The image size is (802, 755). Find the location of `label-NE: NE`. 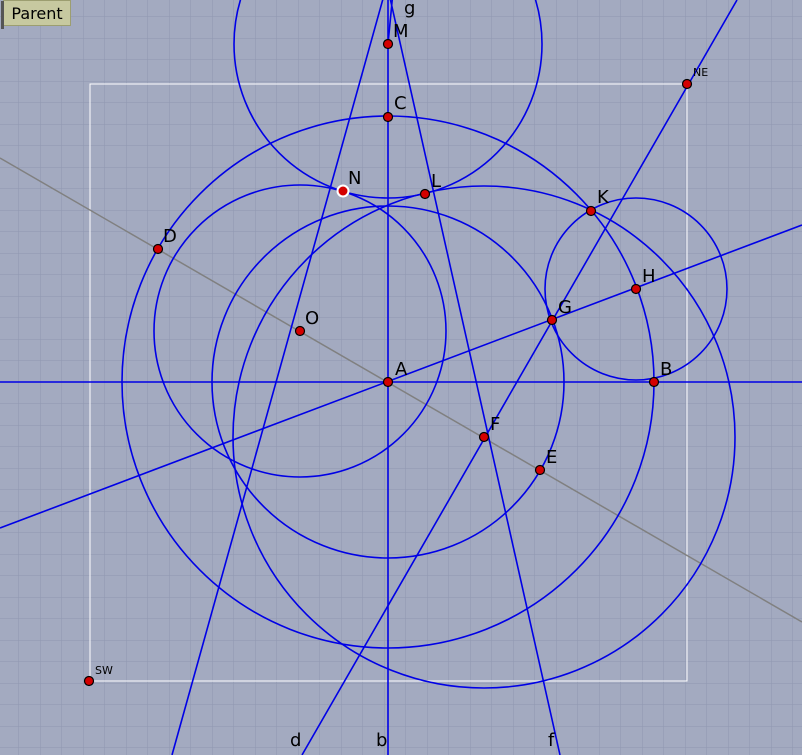

label-NE: NE is located at coordinates (700, 72).